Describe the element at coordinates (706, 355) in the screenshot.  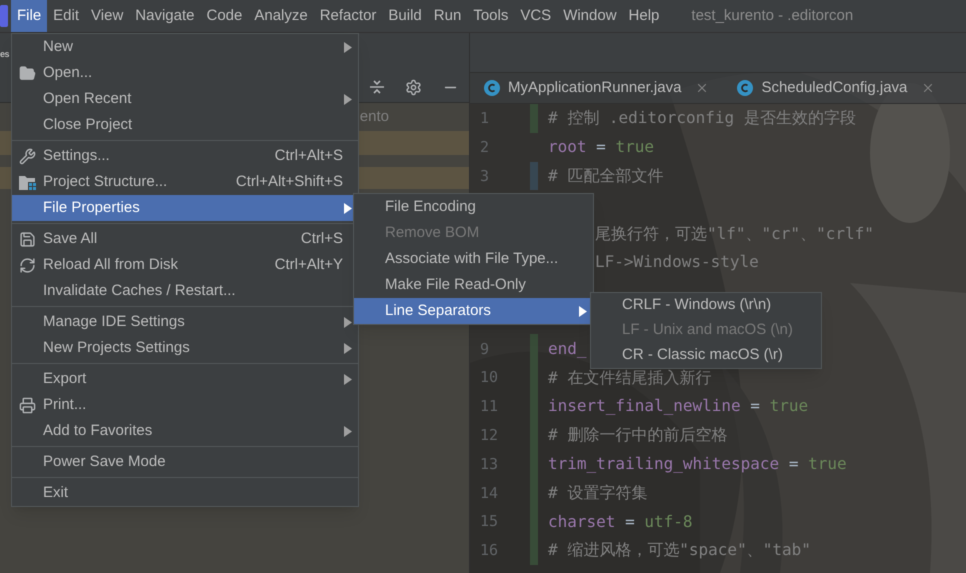
I see `menu-item: CR - Classic macOS (\r)` at that location.